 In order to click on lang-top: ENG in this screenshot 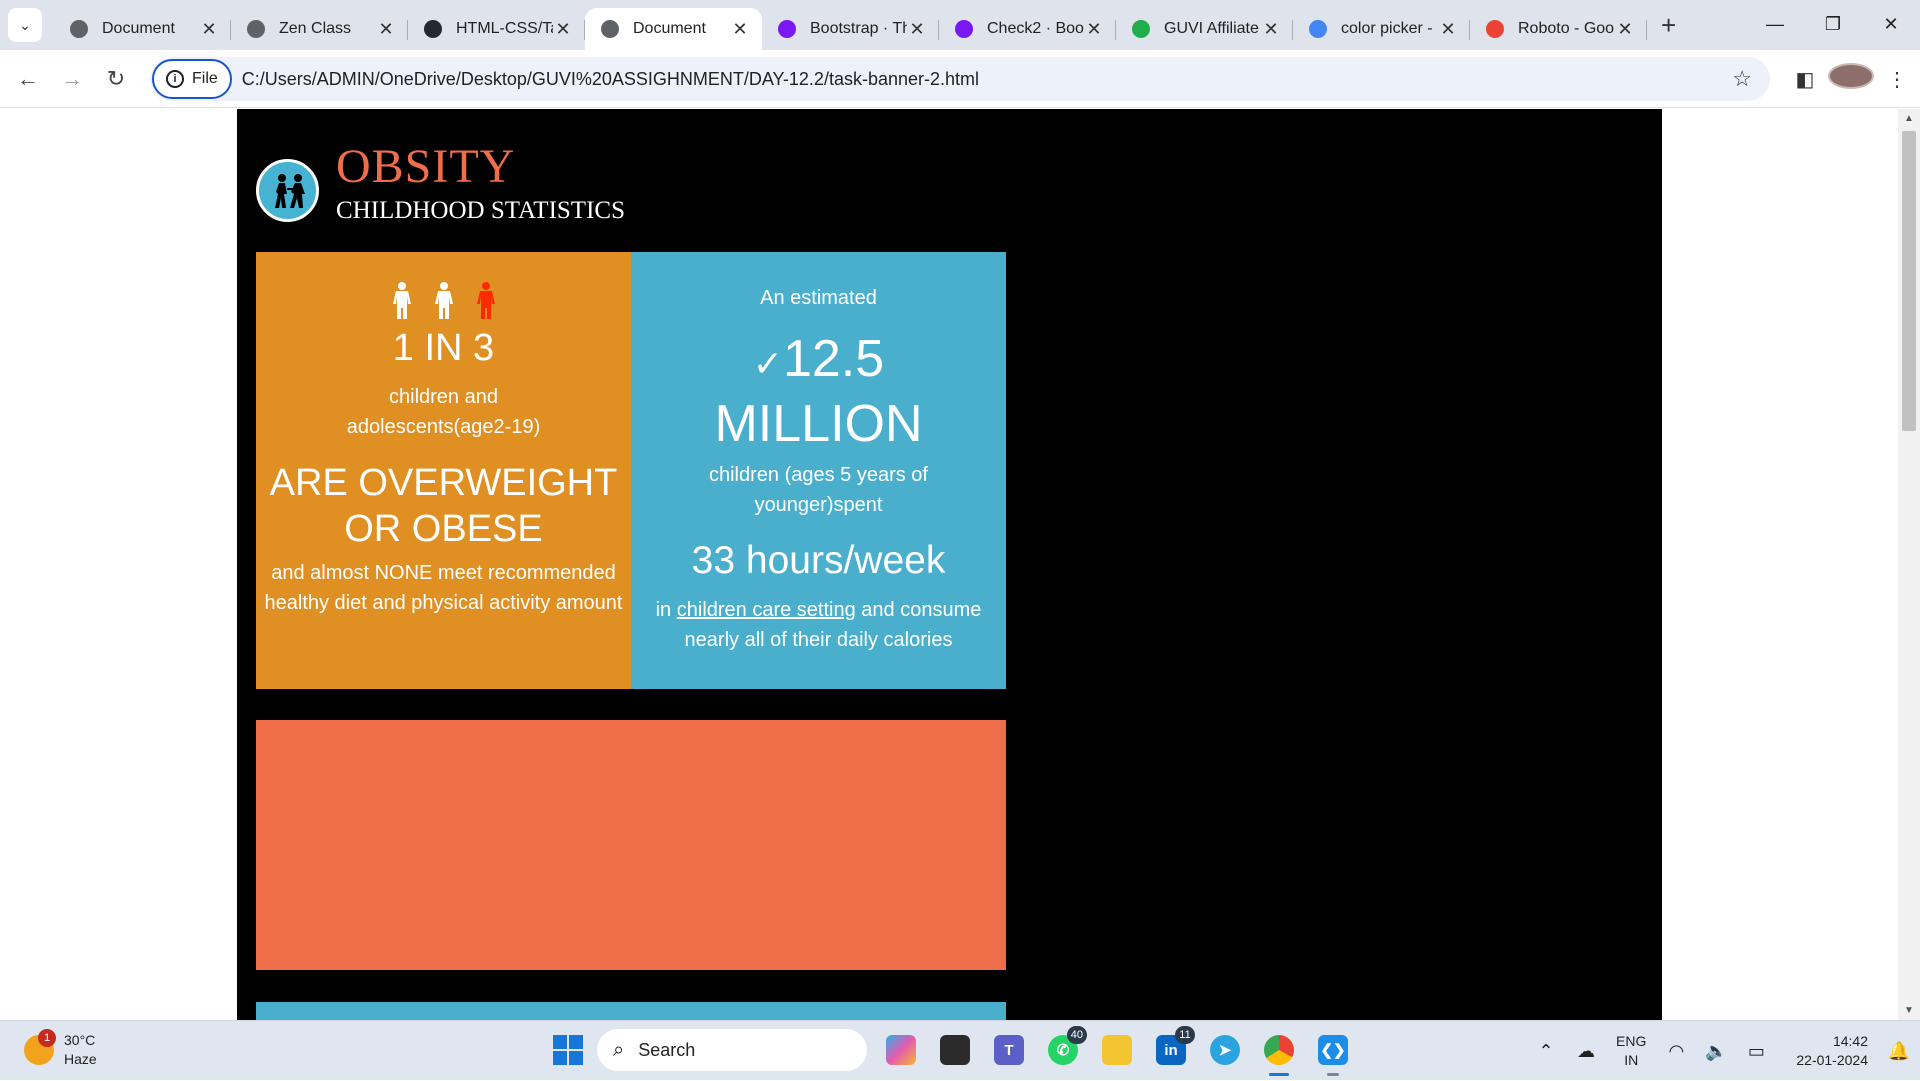, I will do `click(1631, 1041)`.